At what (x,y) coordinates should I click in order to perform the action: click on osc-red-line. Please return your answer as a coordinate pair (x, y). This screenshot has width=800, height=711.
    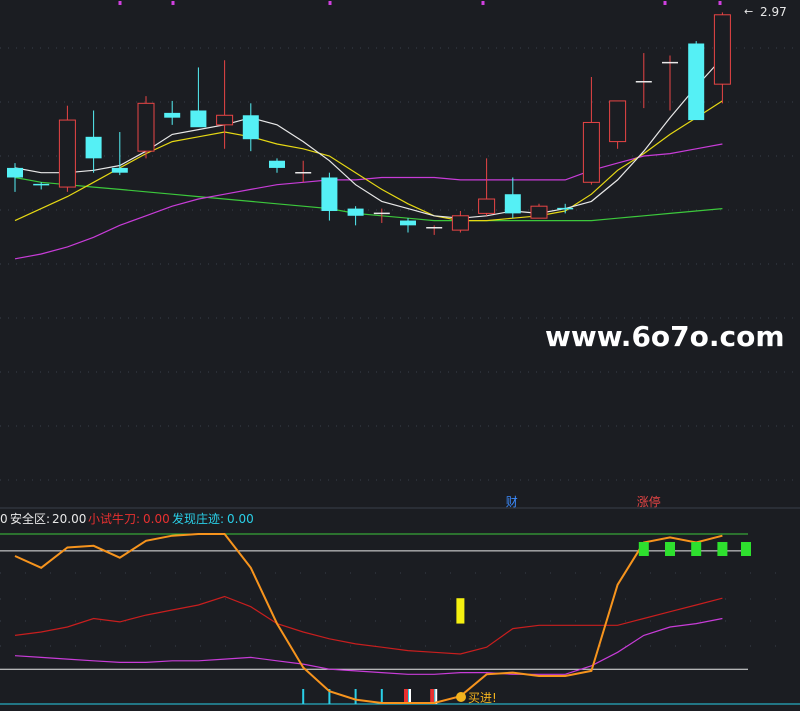
    Looking at the image, I should click on (368, 625).